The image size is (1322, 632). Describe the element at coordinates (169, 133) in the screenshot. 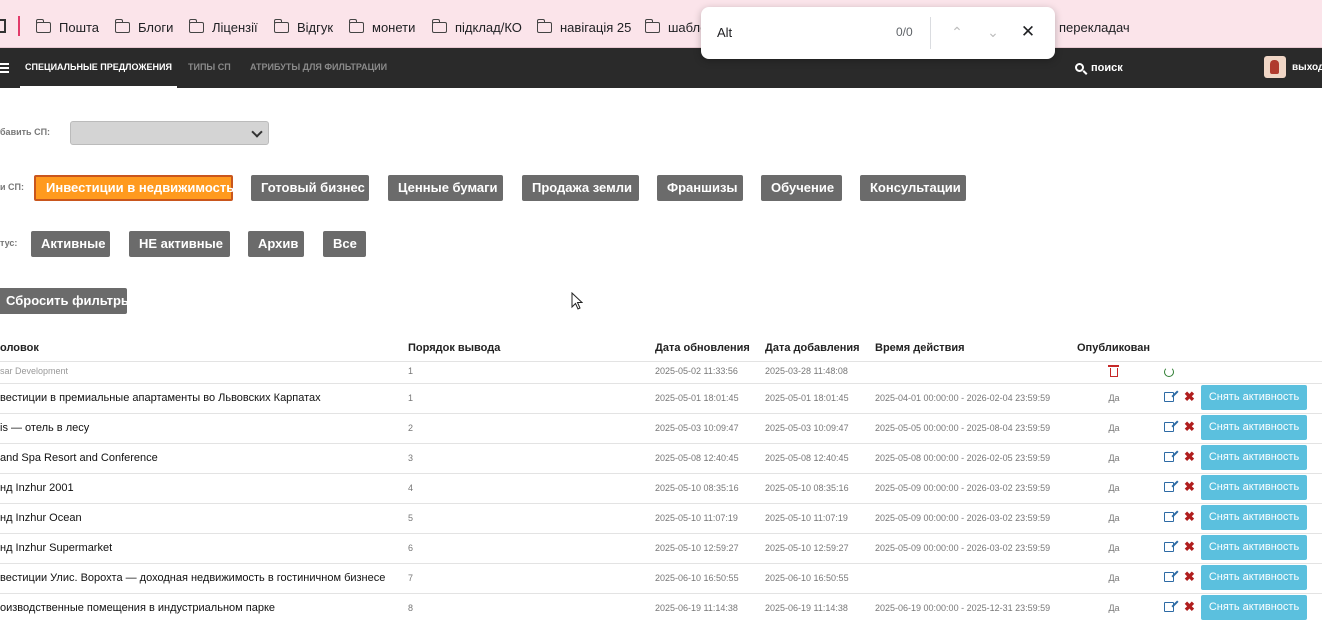

I see `add-offer-select` at that location.